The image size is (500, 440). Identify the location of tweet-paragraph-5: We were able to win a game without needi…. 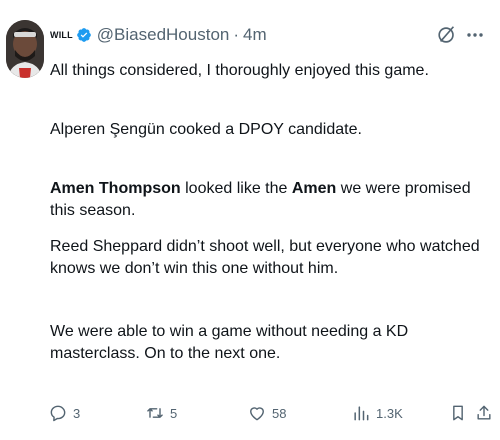
(229, 342).